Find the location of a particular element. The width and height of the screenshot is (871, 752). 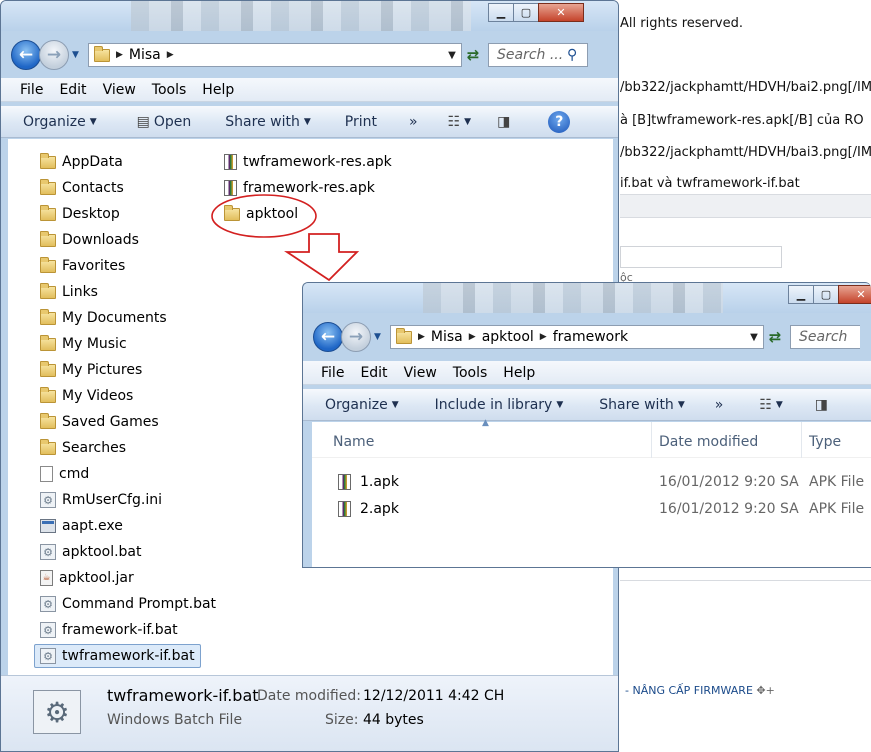

table-row: 1.apk 16/01/2012 9:20 SA APK File is located at coordinates (591, 482).